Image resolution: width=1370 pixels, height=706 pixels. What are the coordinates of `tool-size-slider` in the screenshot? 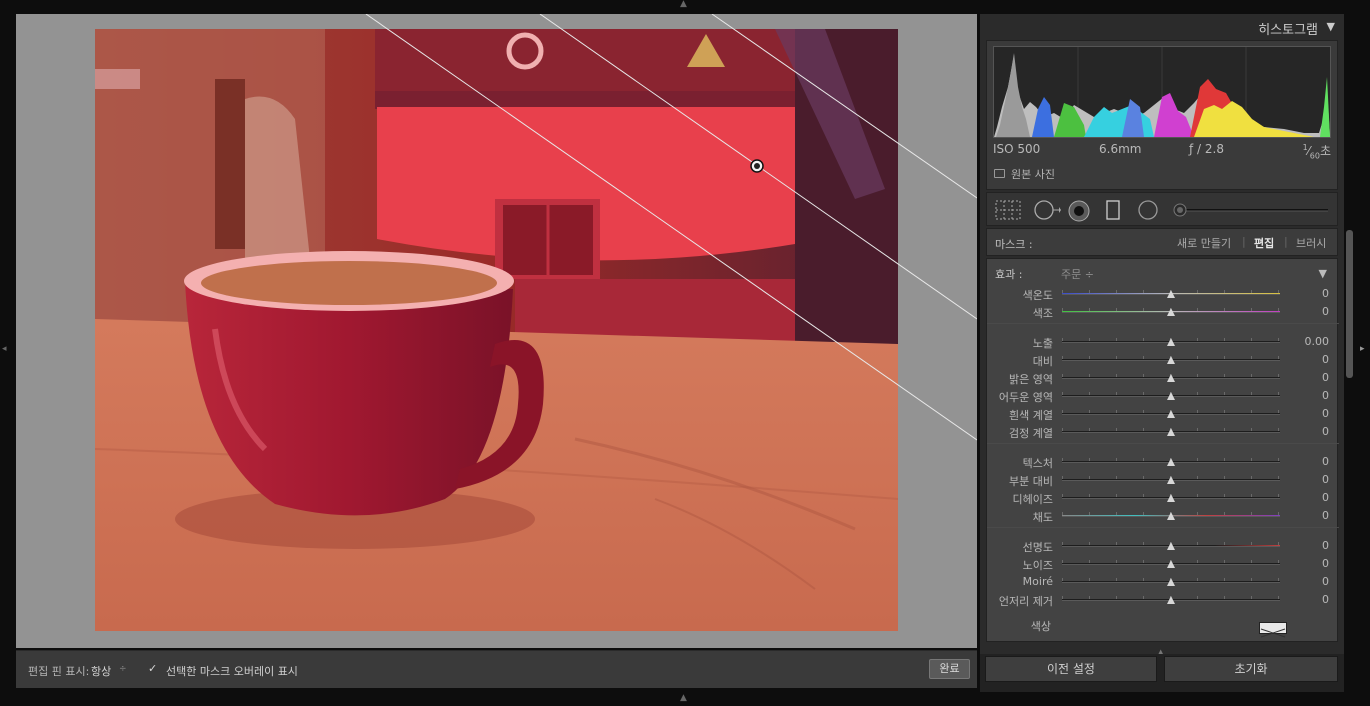 It's located at (1251, 210).